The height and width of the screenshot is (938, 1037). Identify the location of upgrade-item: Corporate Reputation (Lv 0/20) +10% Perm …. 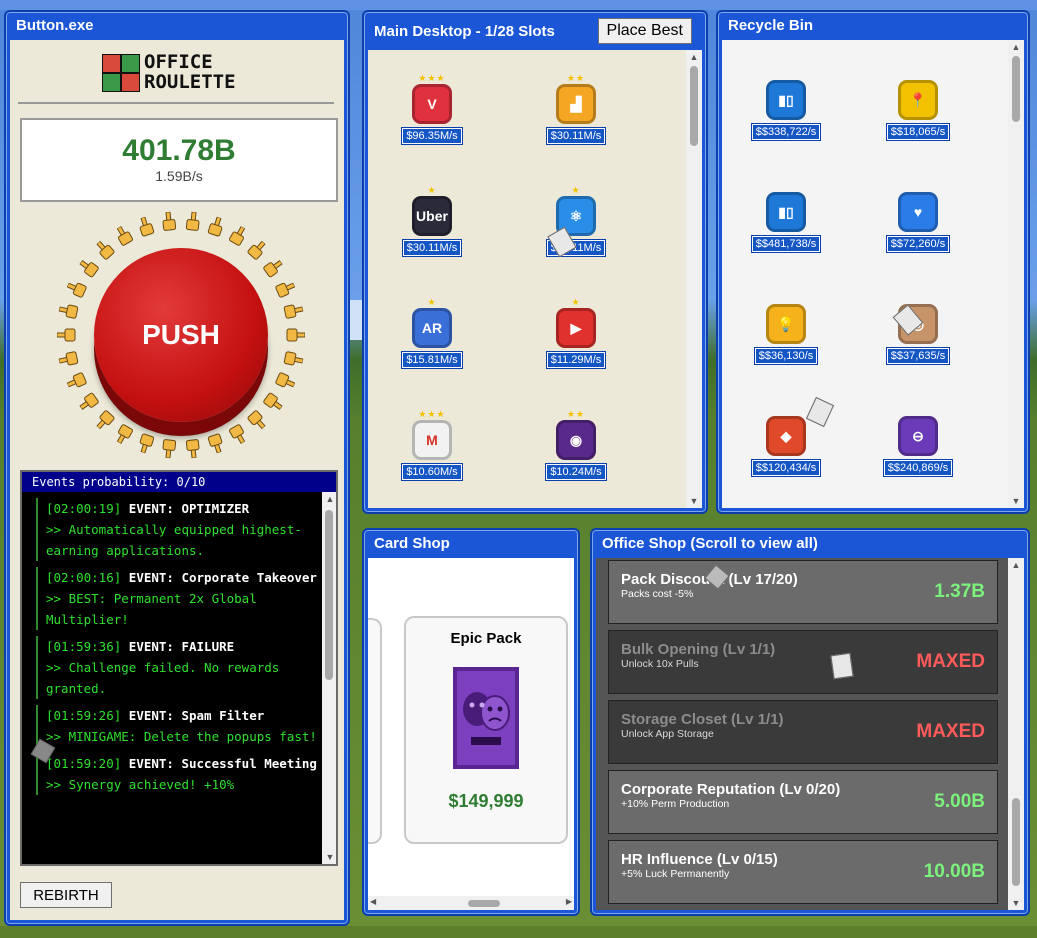
(803, 802).